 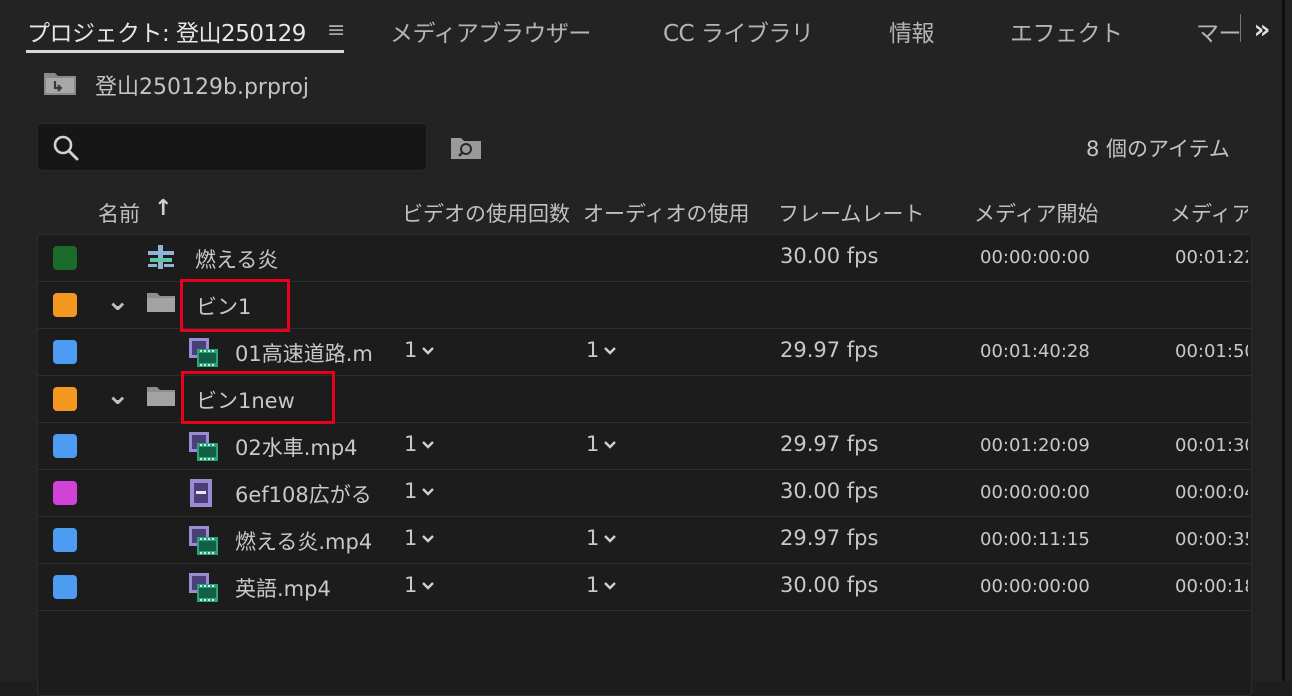 I want to click on item-name: 6ef108広がる, so click(x=303, y=494).